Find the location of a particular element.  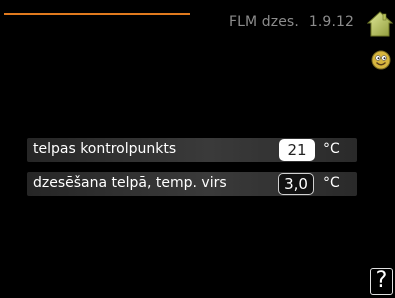

menu-name: FLM dzes. is located at coordinates (264, 22).